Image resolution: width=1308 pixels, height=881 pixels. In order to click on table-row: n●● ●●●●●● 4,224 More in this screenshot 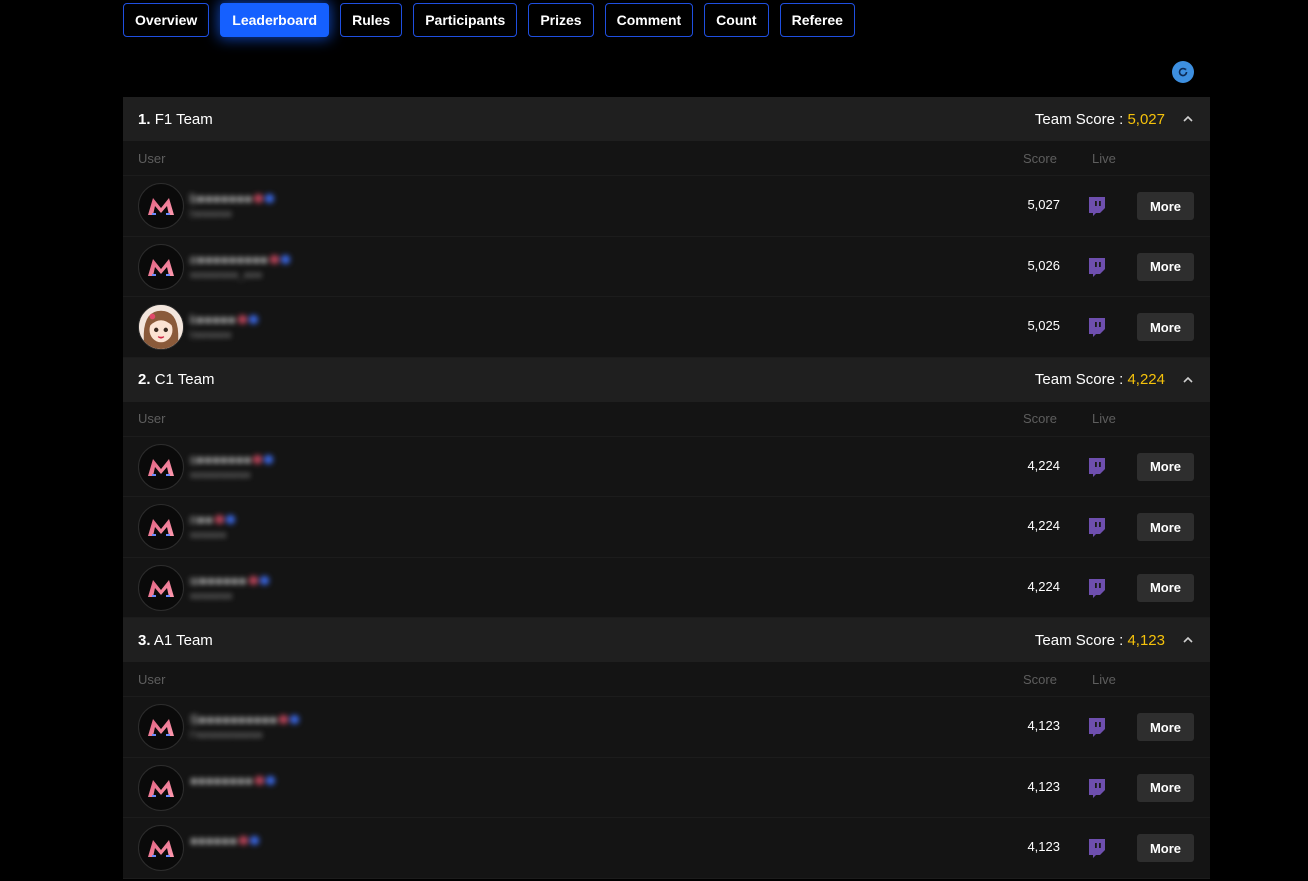, I will do `click(666, 527)`.